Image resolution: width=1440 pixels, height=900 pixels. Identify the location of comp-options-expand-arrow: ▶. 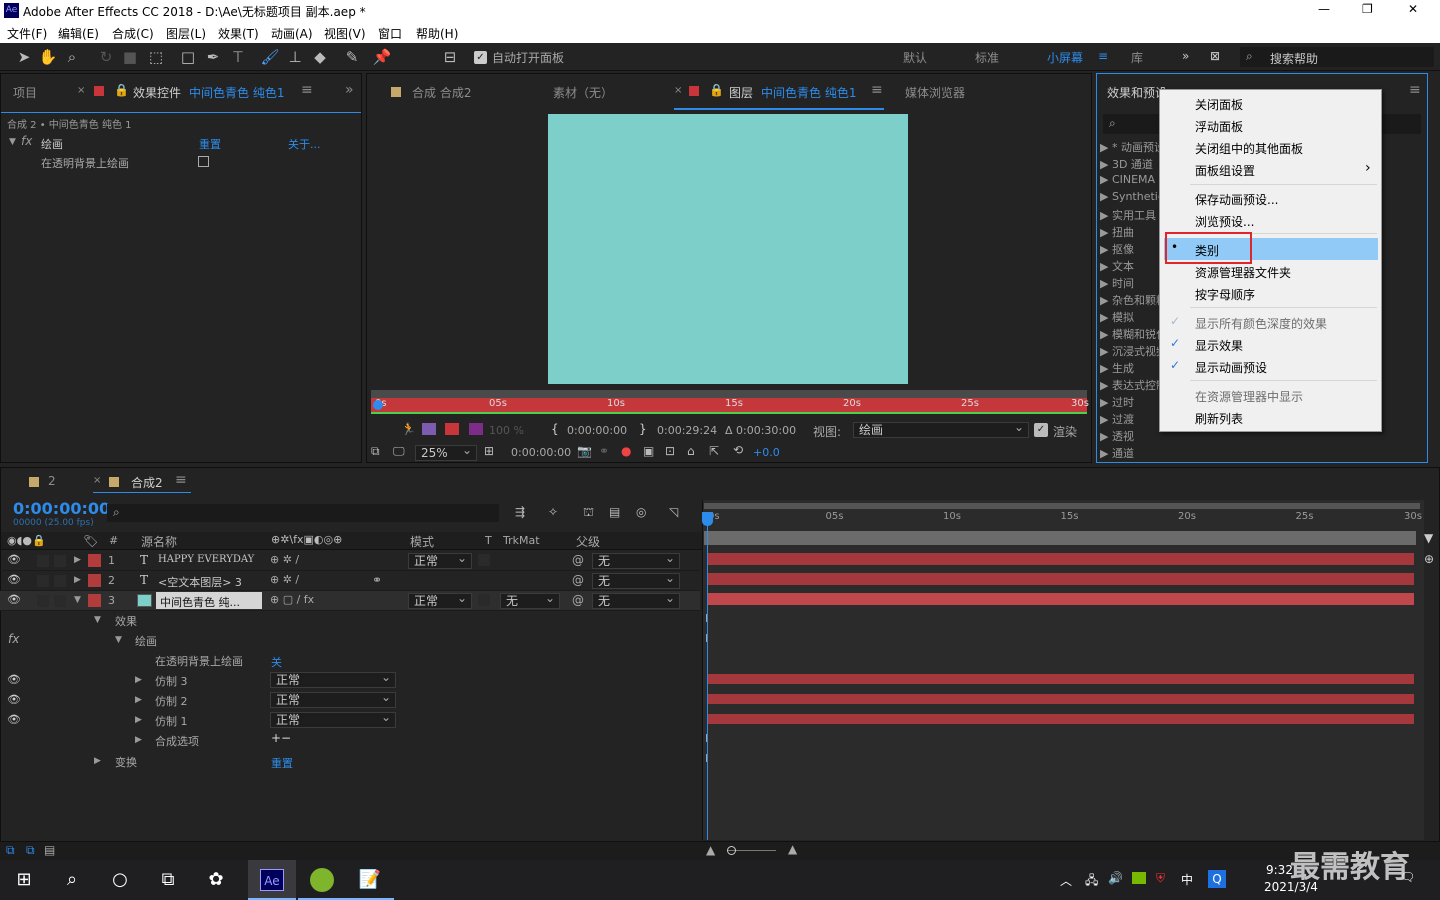
(138, 740).